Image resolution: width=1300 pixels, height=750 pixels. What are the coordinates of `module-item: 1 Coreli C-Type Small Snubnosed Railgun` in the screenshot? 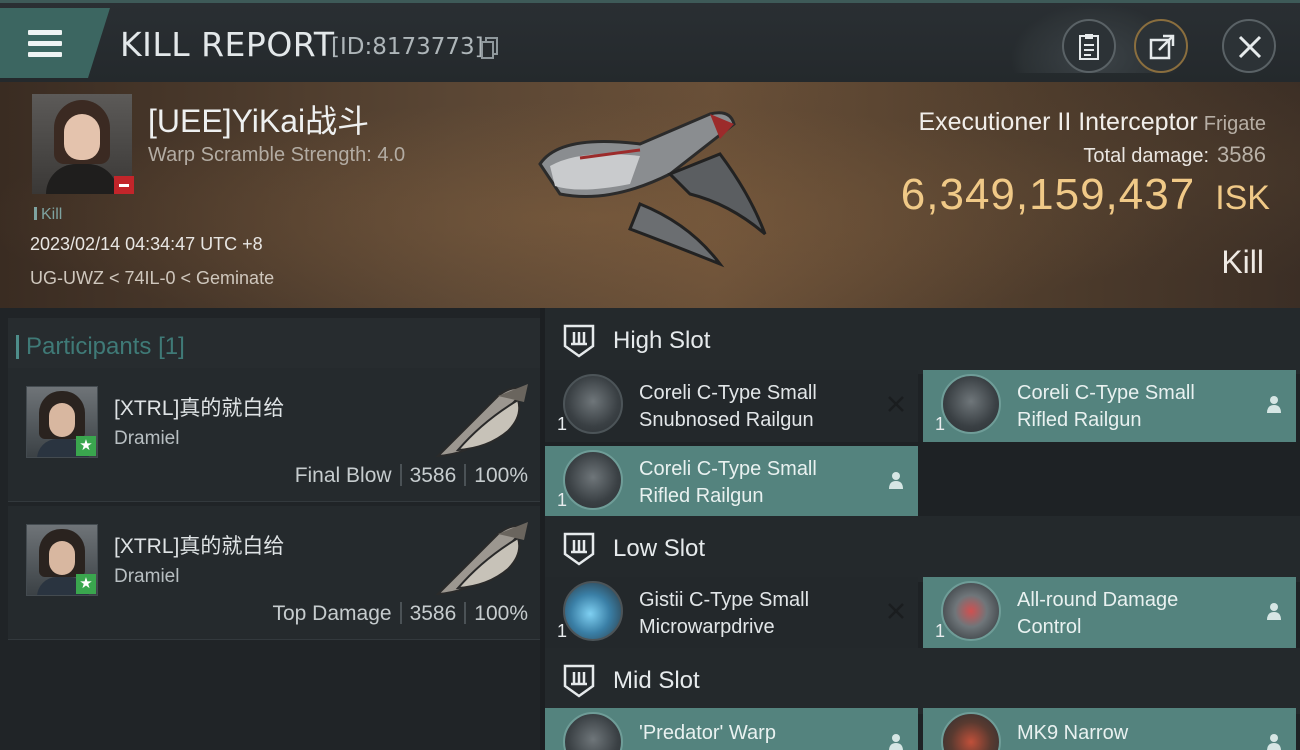 It's located at (731, 406).